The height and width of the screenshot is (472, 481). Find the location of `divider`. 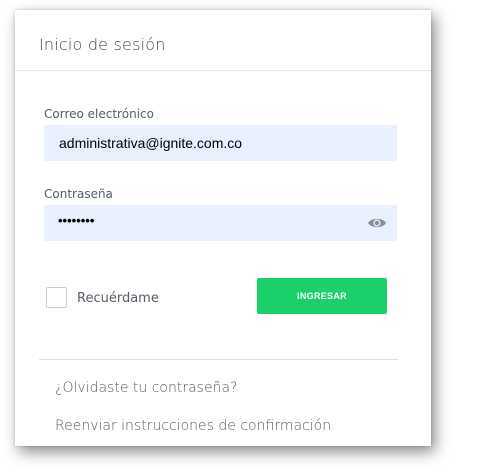

divider is located at coordinates (218, 359).